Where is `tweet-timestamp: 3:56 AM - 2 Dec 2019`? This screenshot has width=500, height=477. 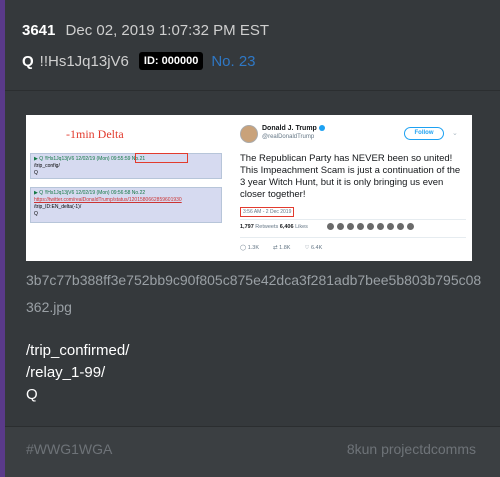
tweet-timestamp: 3:56 AM - 2 Dec 2019 is located at coordinates (267, 212).